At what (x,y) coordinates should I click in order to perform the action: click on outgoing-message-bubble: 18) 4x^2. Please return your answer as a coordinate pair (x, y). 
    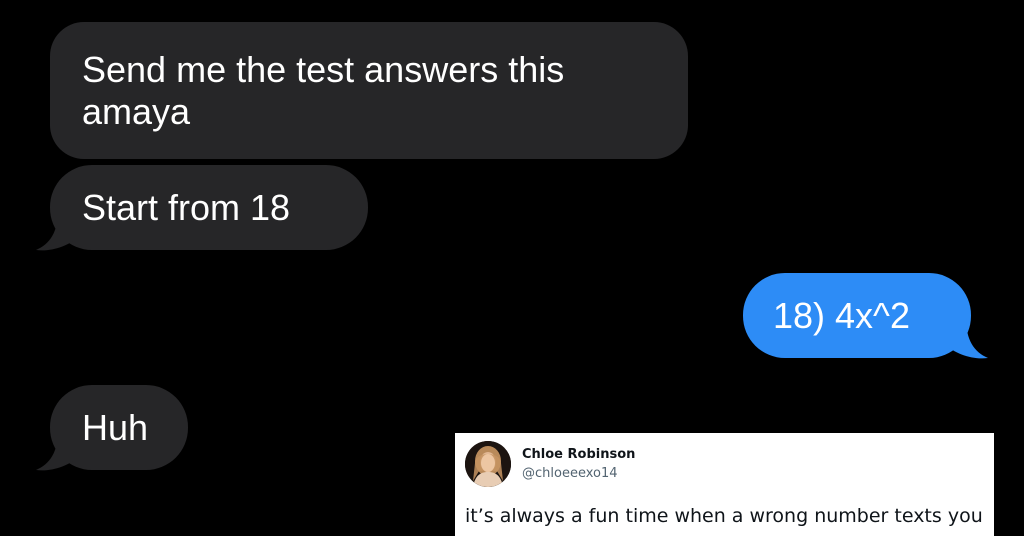
    Looking at the image, I should click on (857, 315).